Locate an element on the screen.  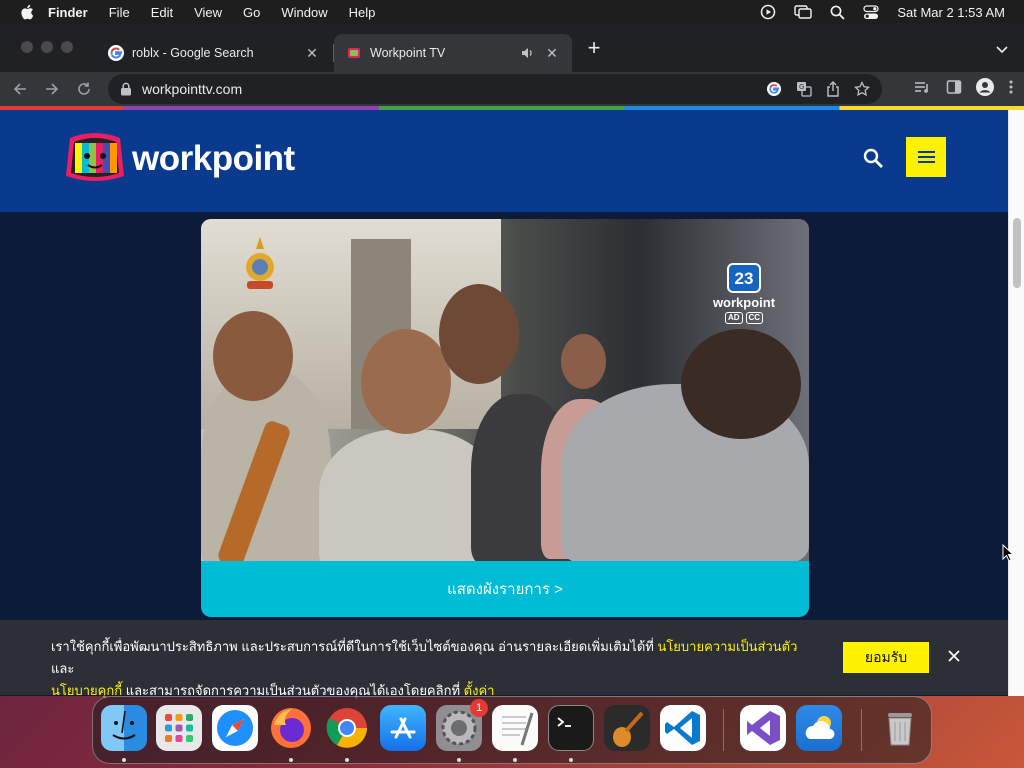
window-controls is located at coordinates (47, 47).